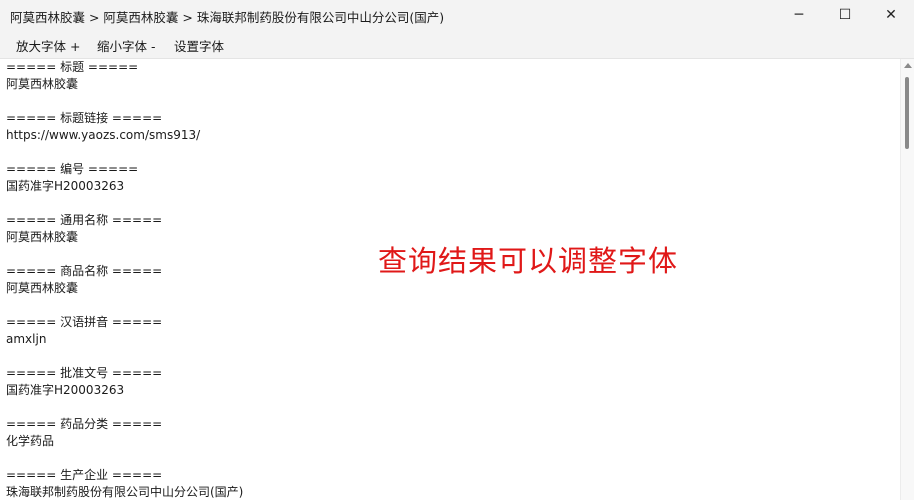 This screenshot has height=500, width=914. I want to click on record-header: ===== 批准文号 =====, so click(84, 373).